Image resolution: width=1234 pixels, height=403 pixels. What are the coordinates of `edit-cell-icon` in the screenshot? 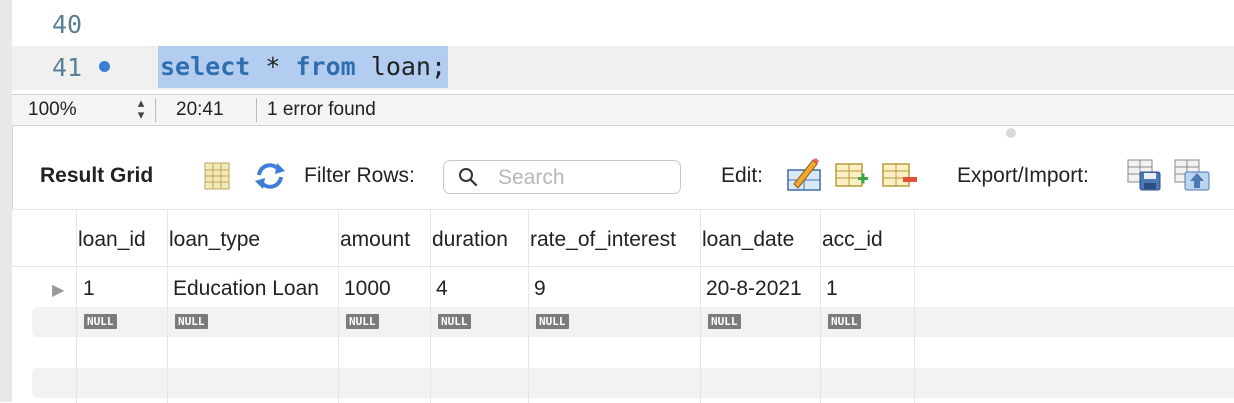 It's located at (804, 175).